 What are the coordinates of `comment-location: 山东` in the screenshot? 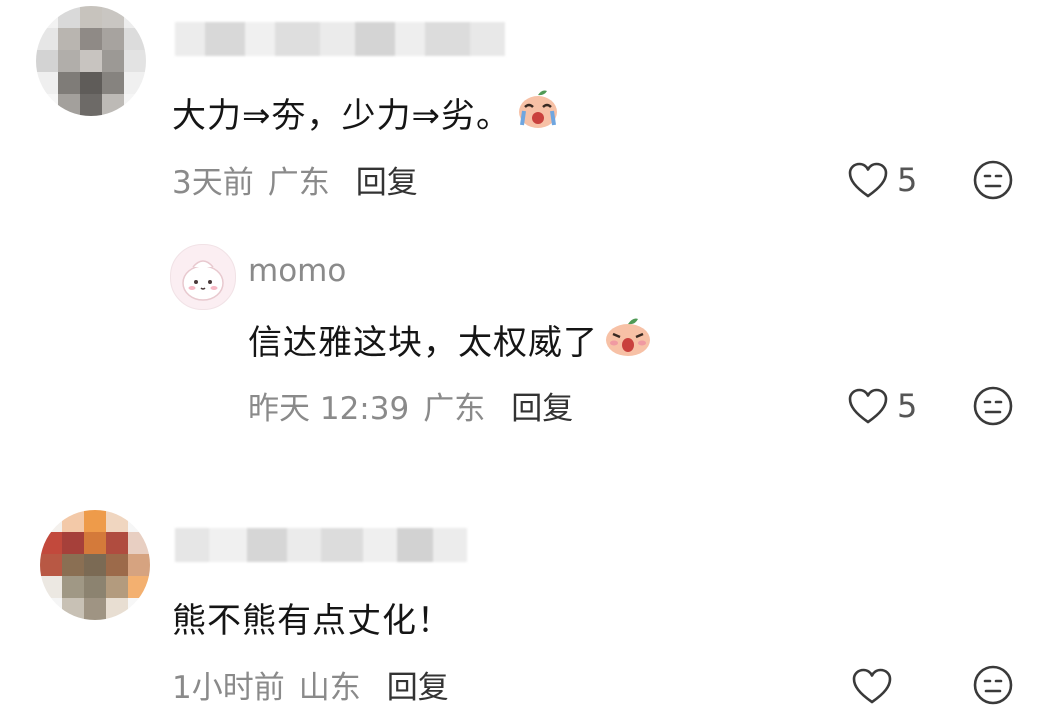 It's located at (329, 687).